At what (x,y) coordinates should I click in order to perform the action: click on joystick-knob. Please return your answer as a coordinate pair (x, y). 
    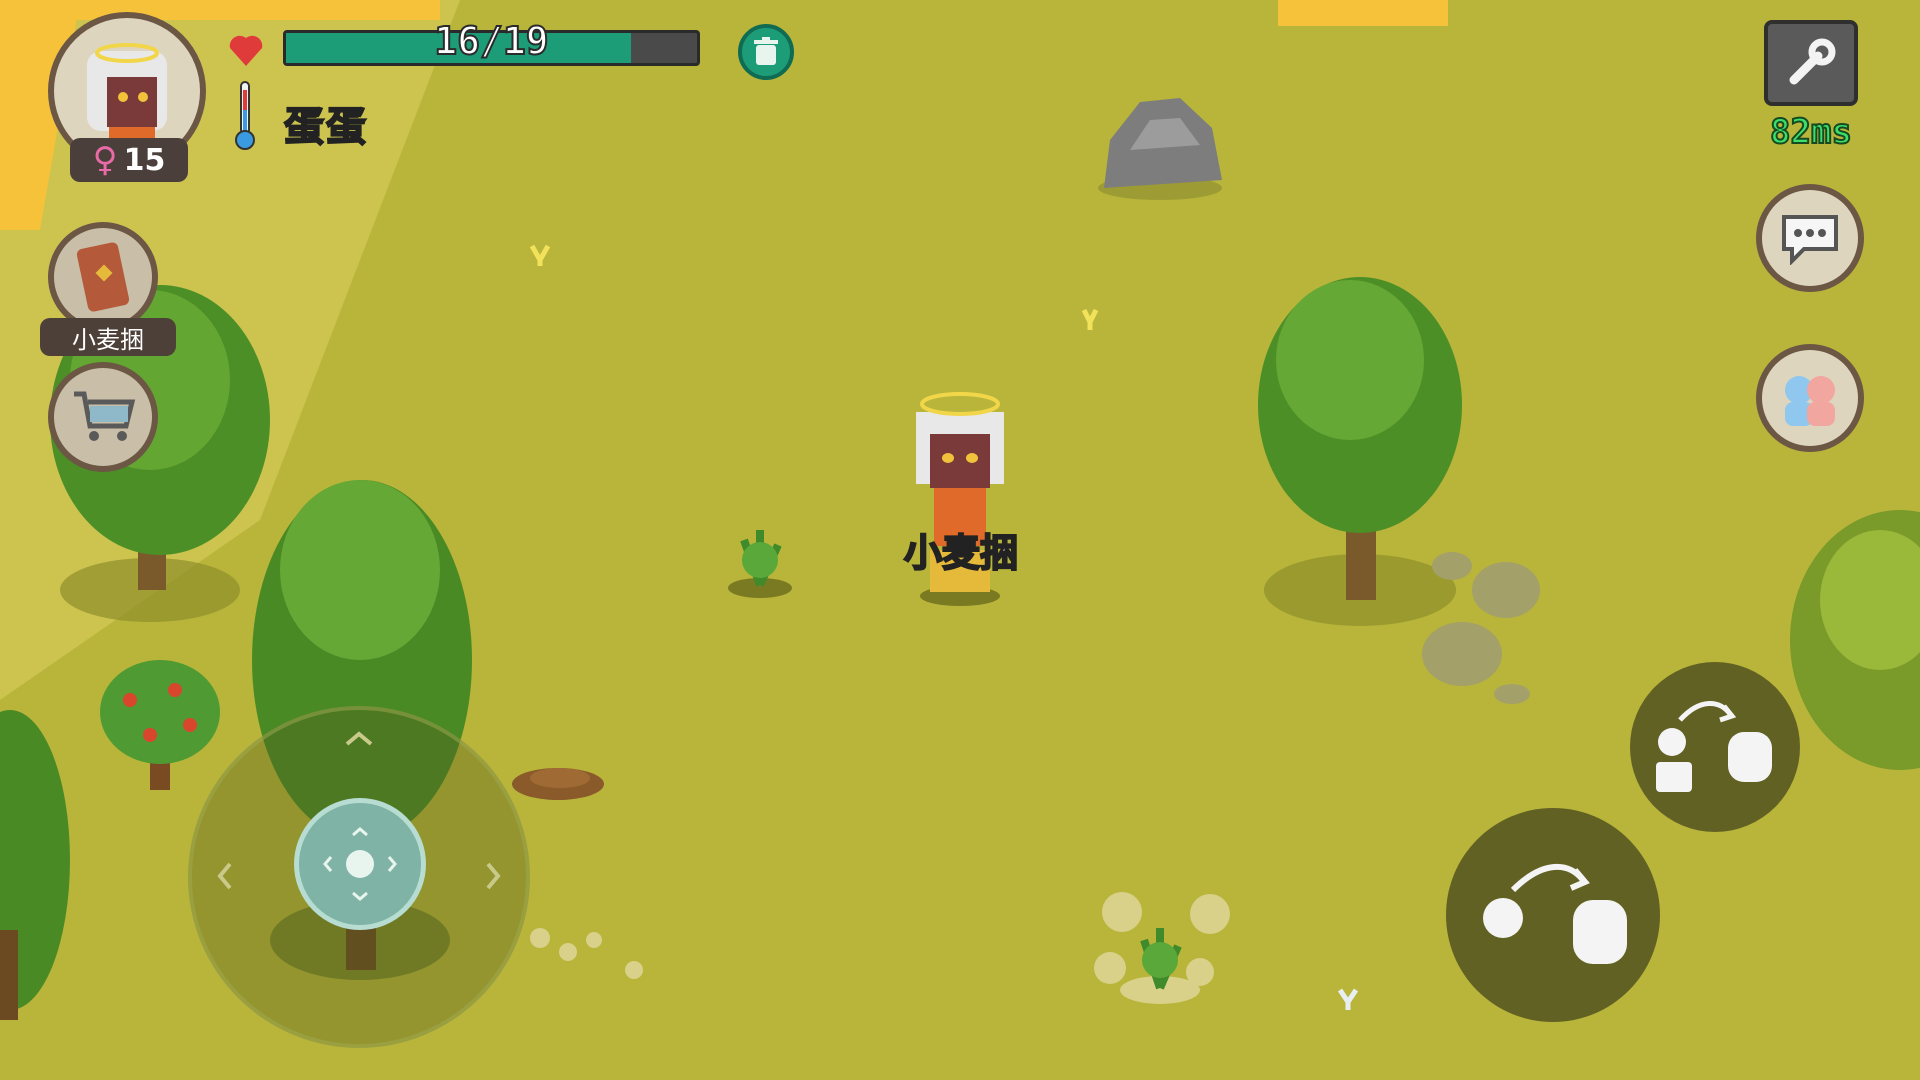
    Looking at the image, I should click on (360, 864).